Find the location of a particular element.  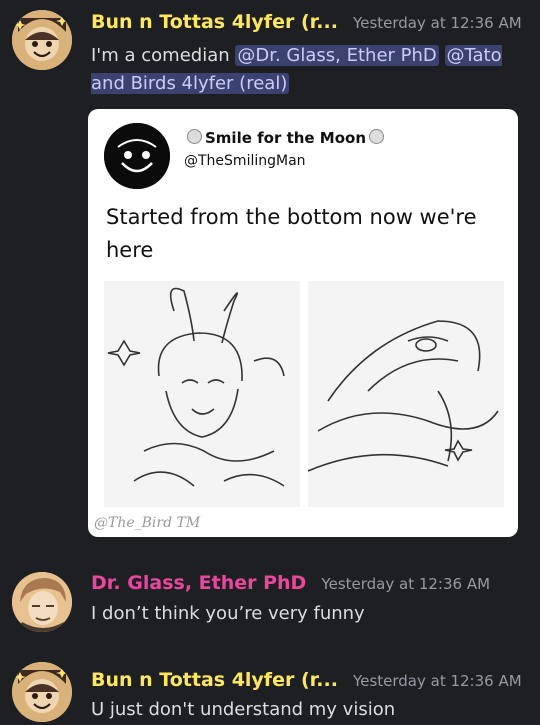

mention-dr-glass: @Dr. Glass, Ether PhD is located at coordinates (337, 55).